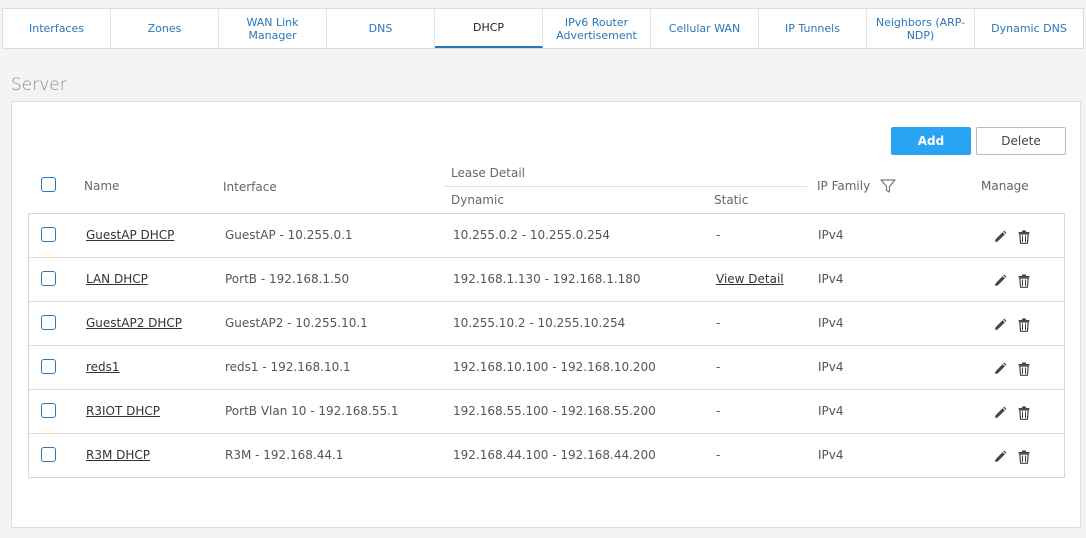 Image resolution: width=1086 pixels, height=538 pixels. I want to click on header-dynamic: Dynamic, so click(477, 200).